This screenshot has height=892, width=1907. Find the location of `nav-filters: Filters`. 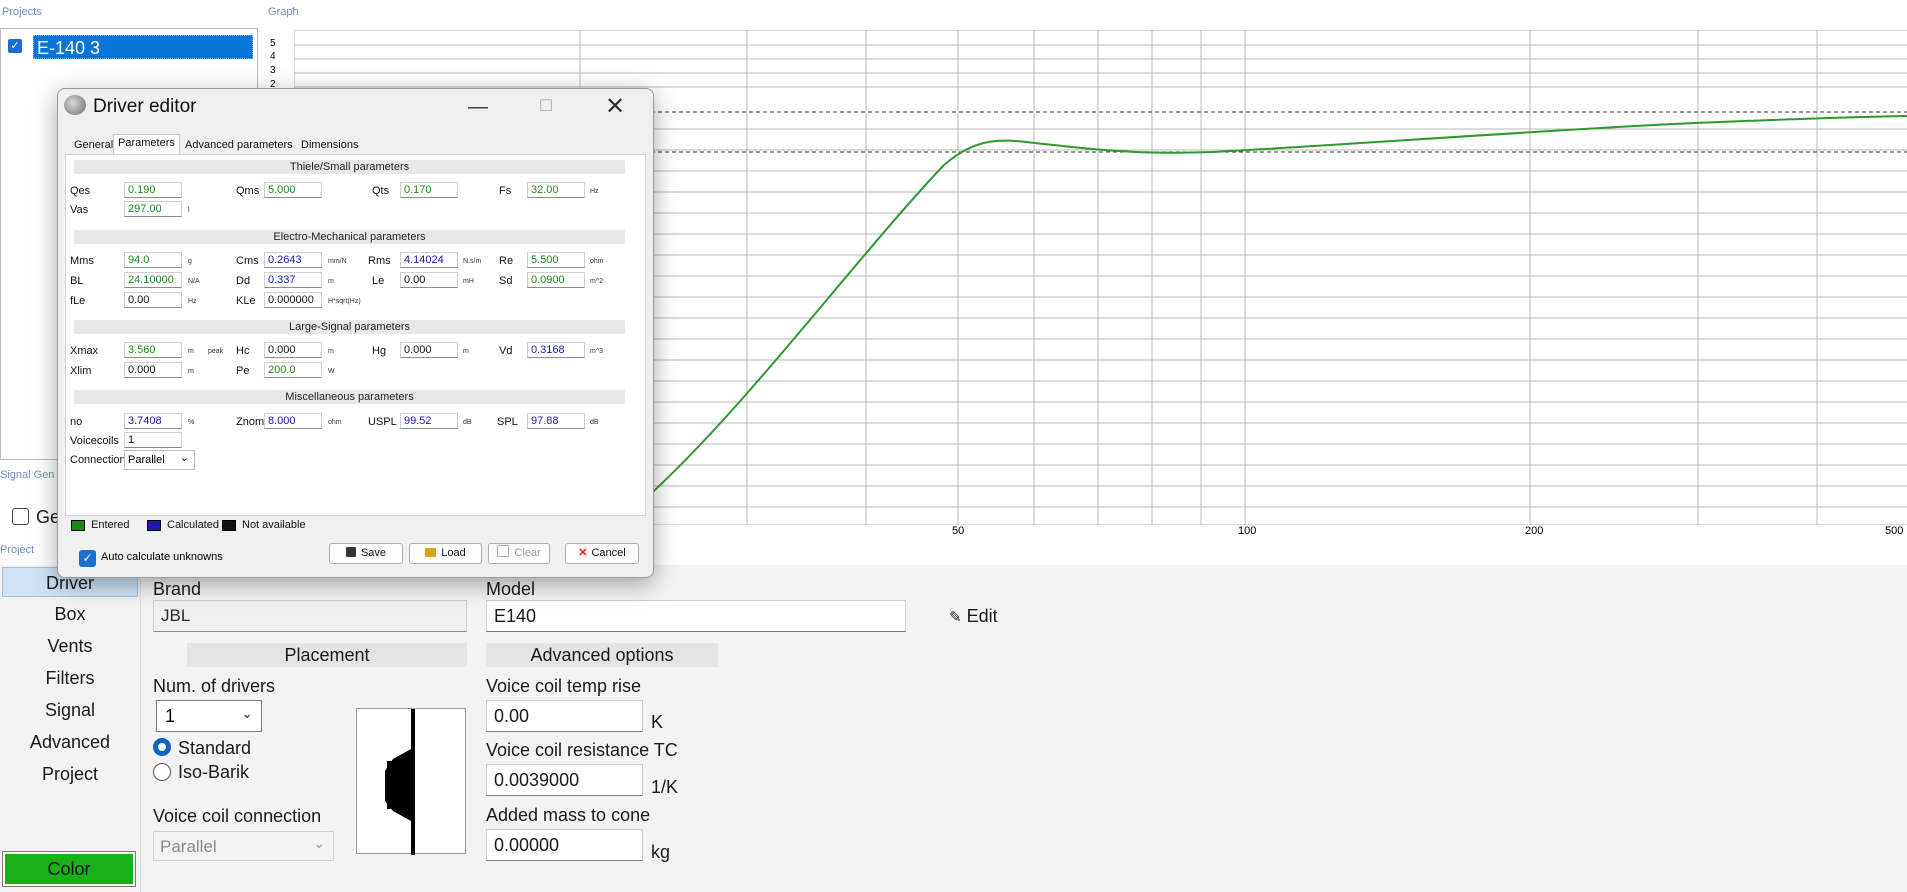

nav-filters: Filters is located at coordinates (70, 678).